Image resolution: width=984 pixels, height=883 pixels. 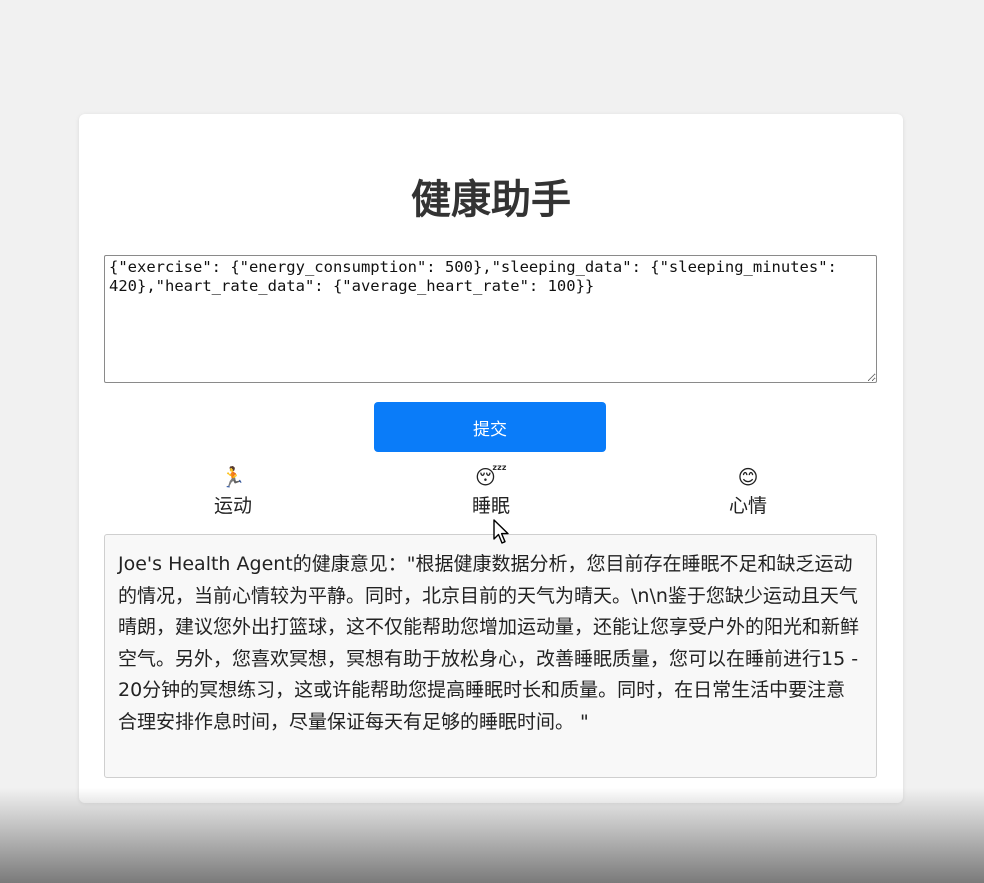 I want to click on smiling-face-icon: 😊, so click(x=748, y=477).